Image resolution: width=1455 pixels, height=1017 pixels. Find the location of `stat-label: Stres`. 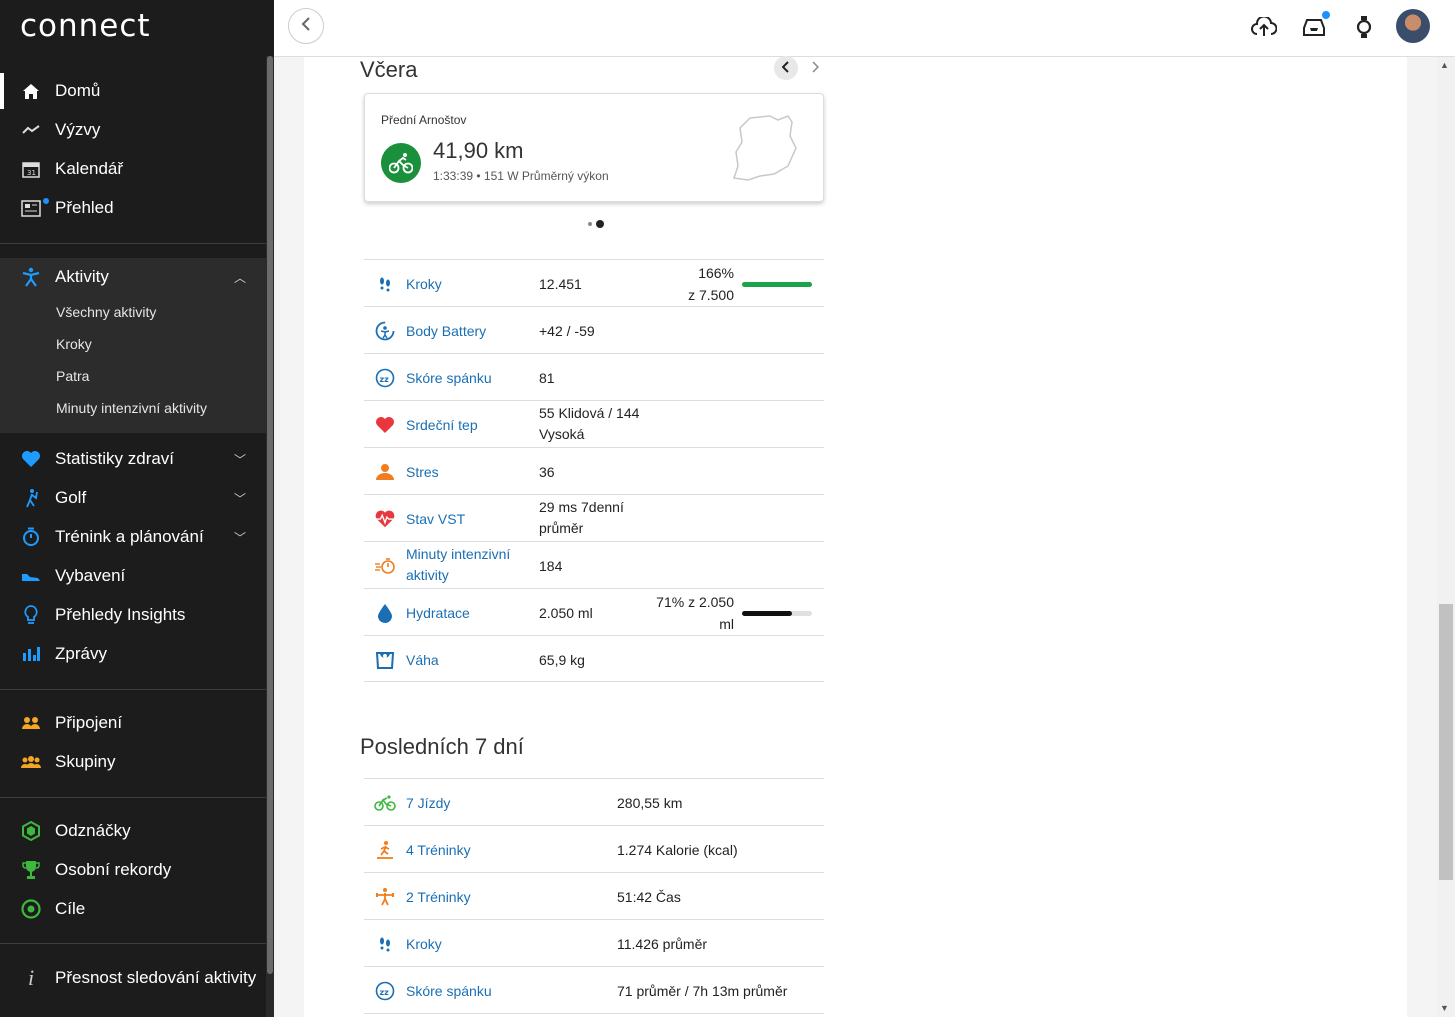

stat-label: Stres is located at coordinates (468, 472).